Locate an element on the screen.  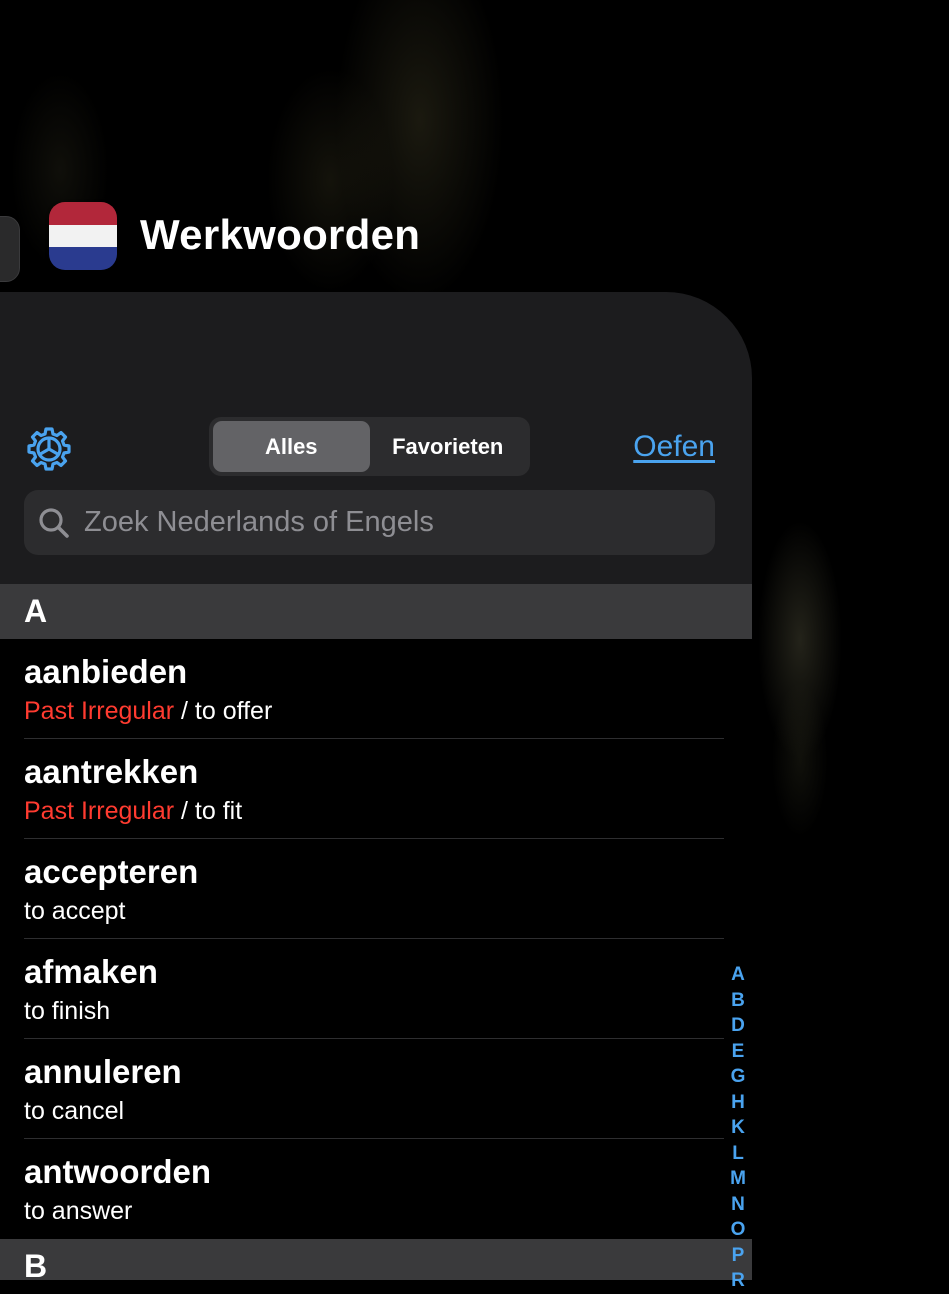
index-letter: D is located at coordinates (738, 1026).